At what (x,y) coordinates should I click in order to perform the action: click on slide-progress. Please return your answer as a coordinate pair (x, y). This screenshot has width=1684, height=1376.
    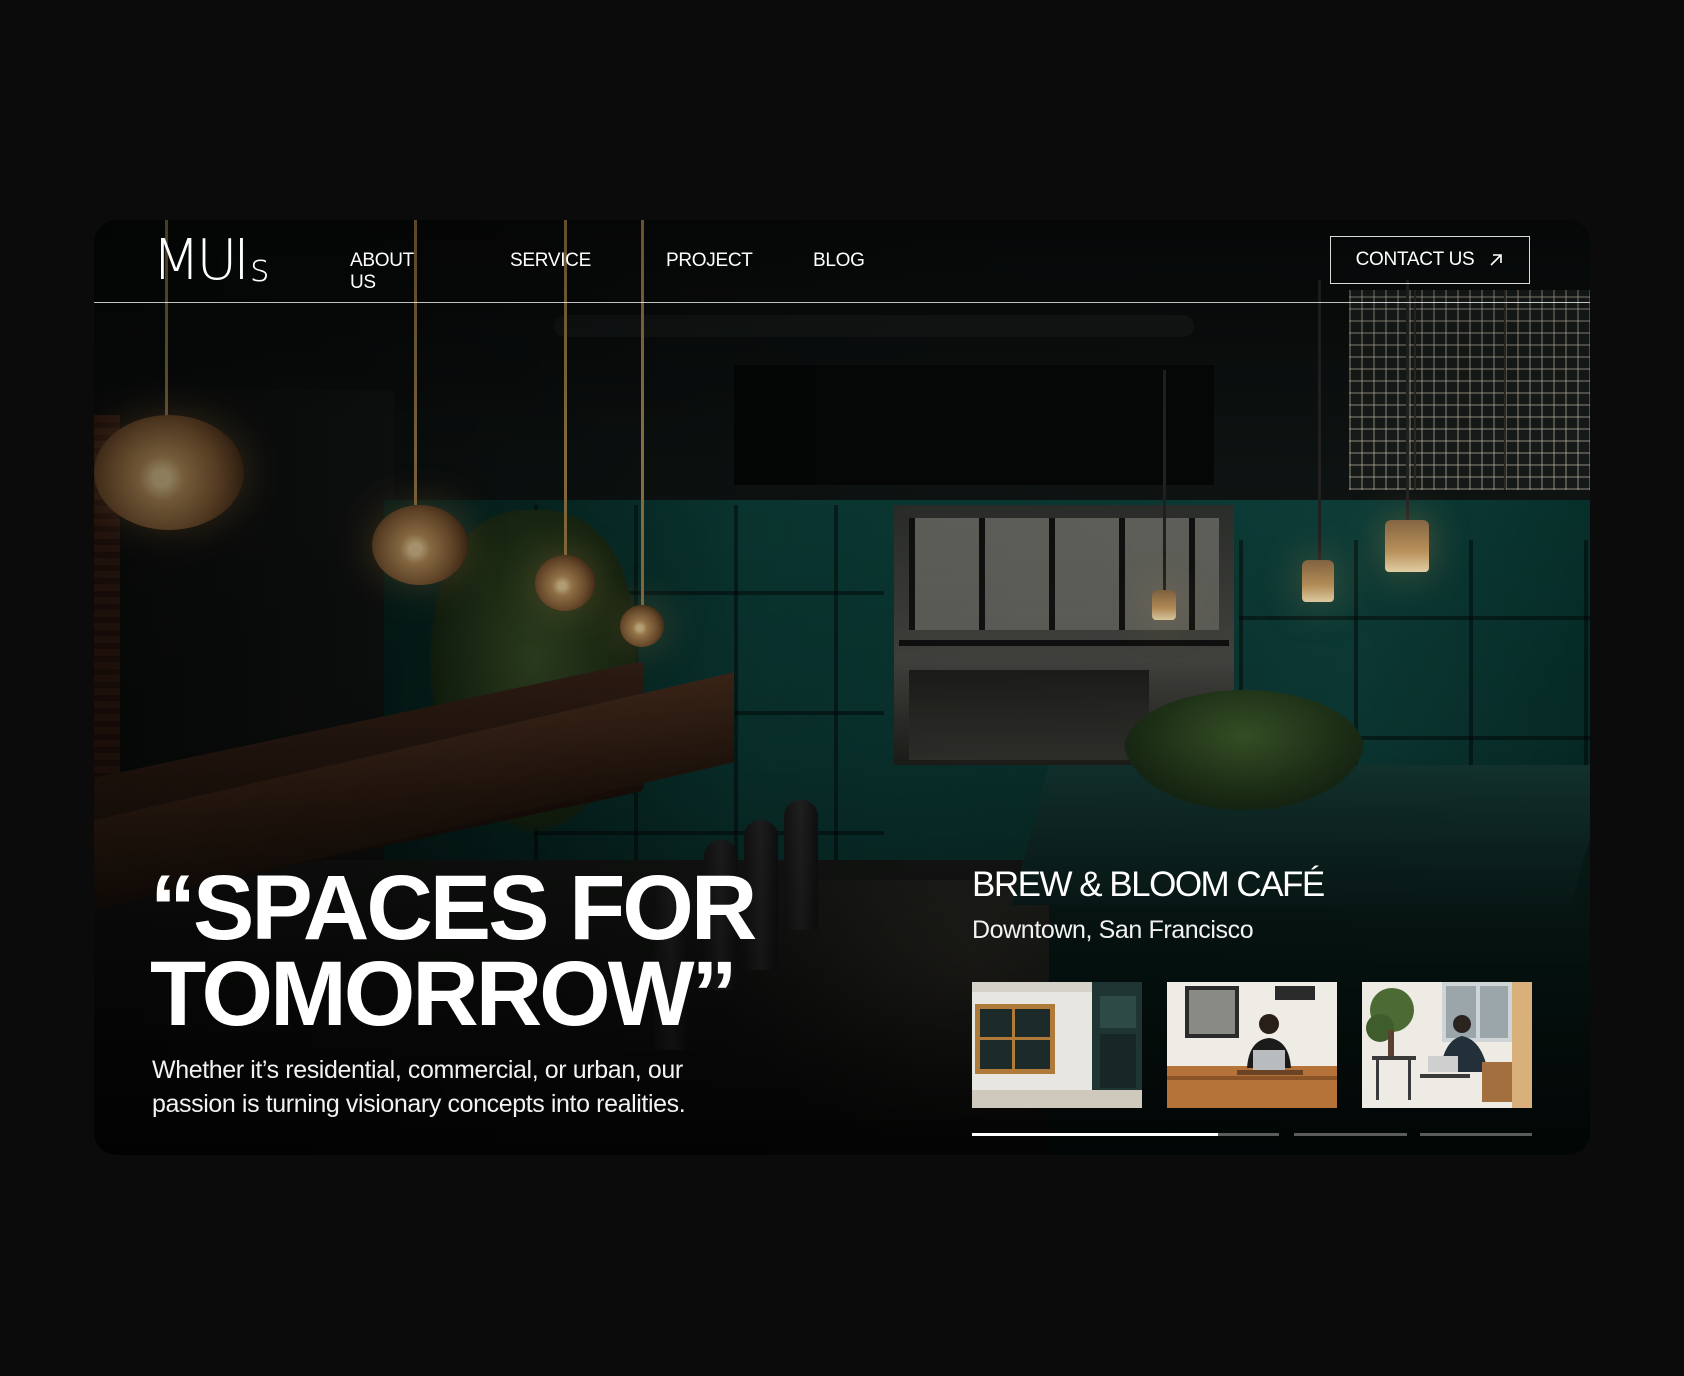
    Looking at the image, I should click on (1252, 1134).